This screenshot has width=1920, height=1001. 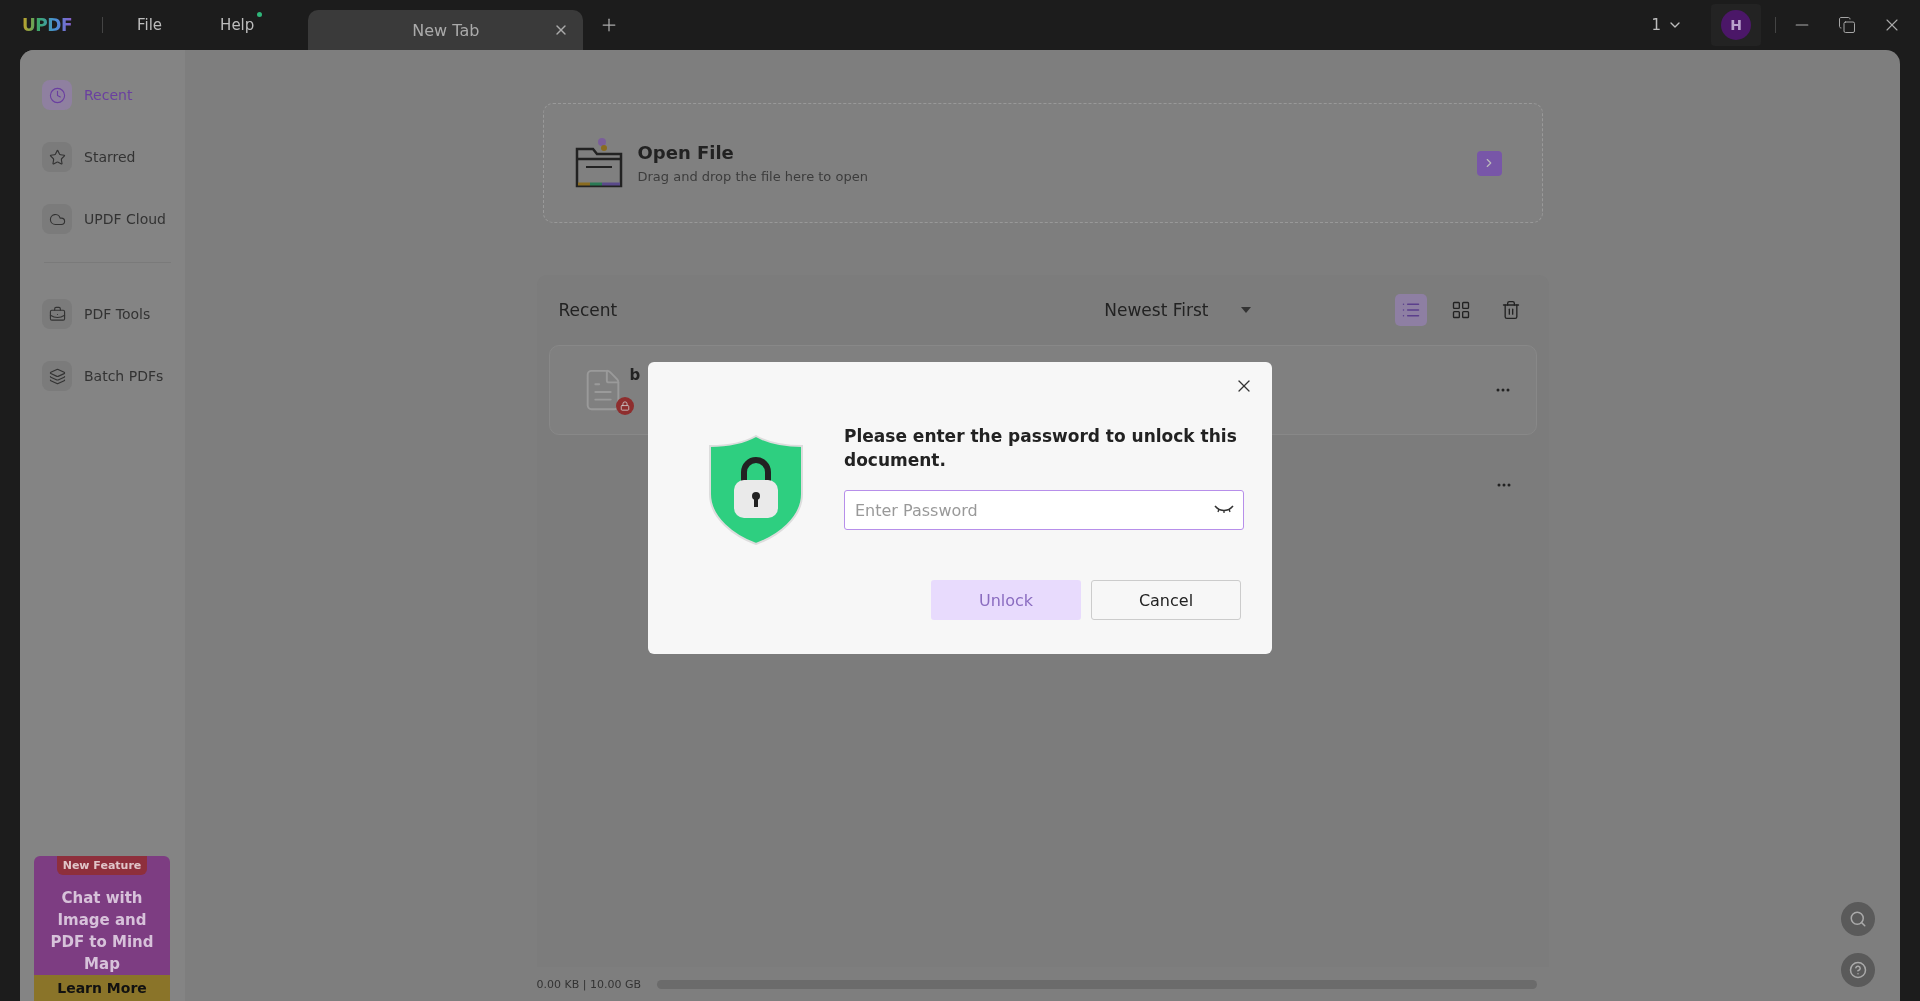 I want to click on menu-item: Help, so click(x=237, y=25).